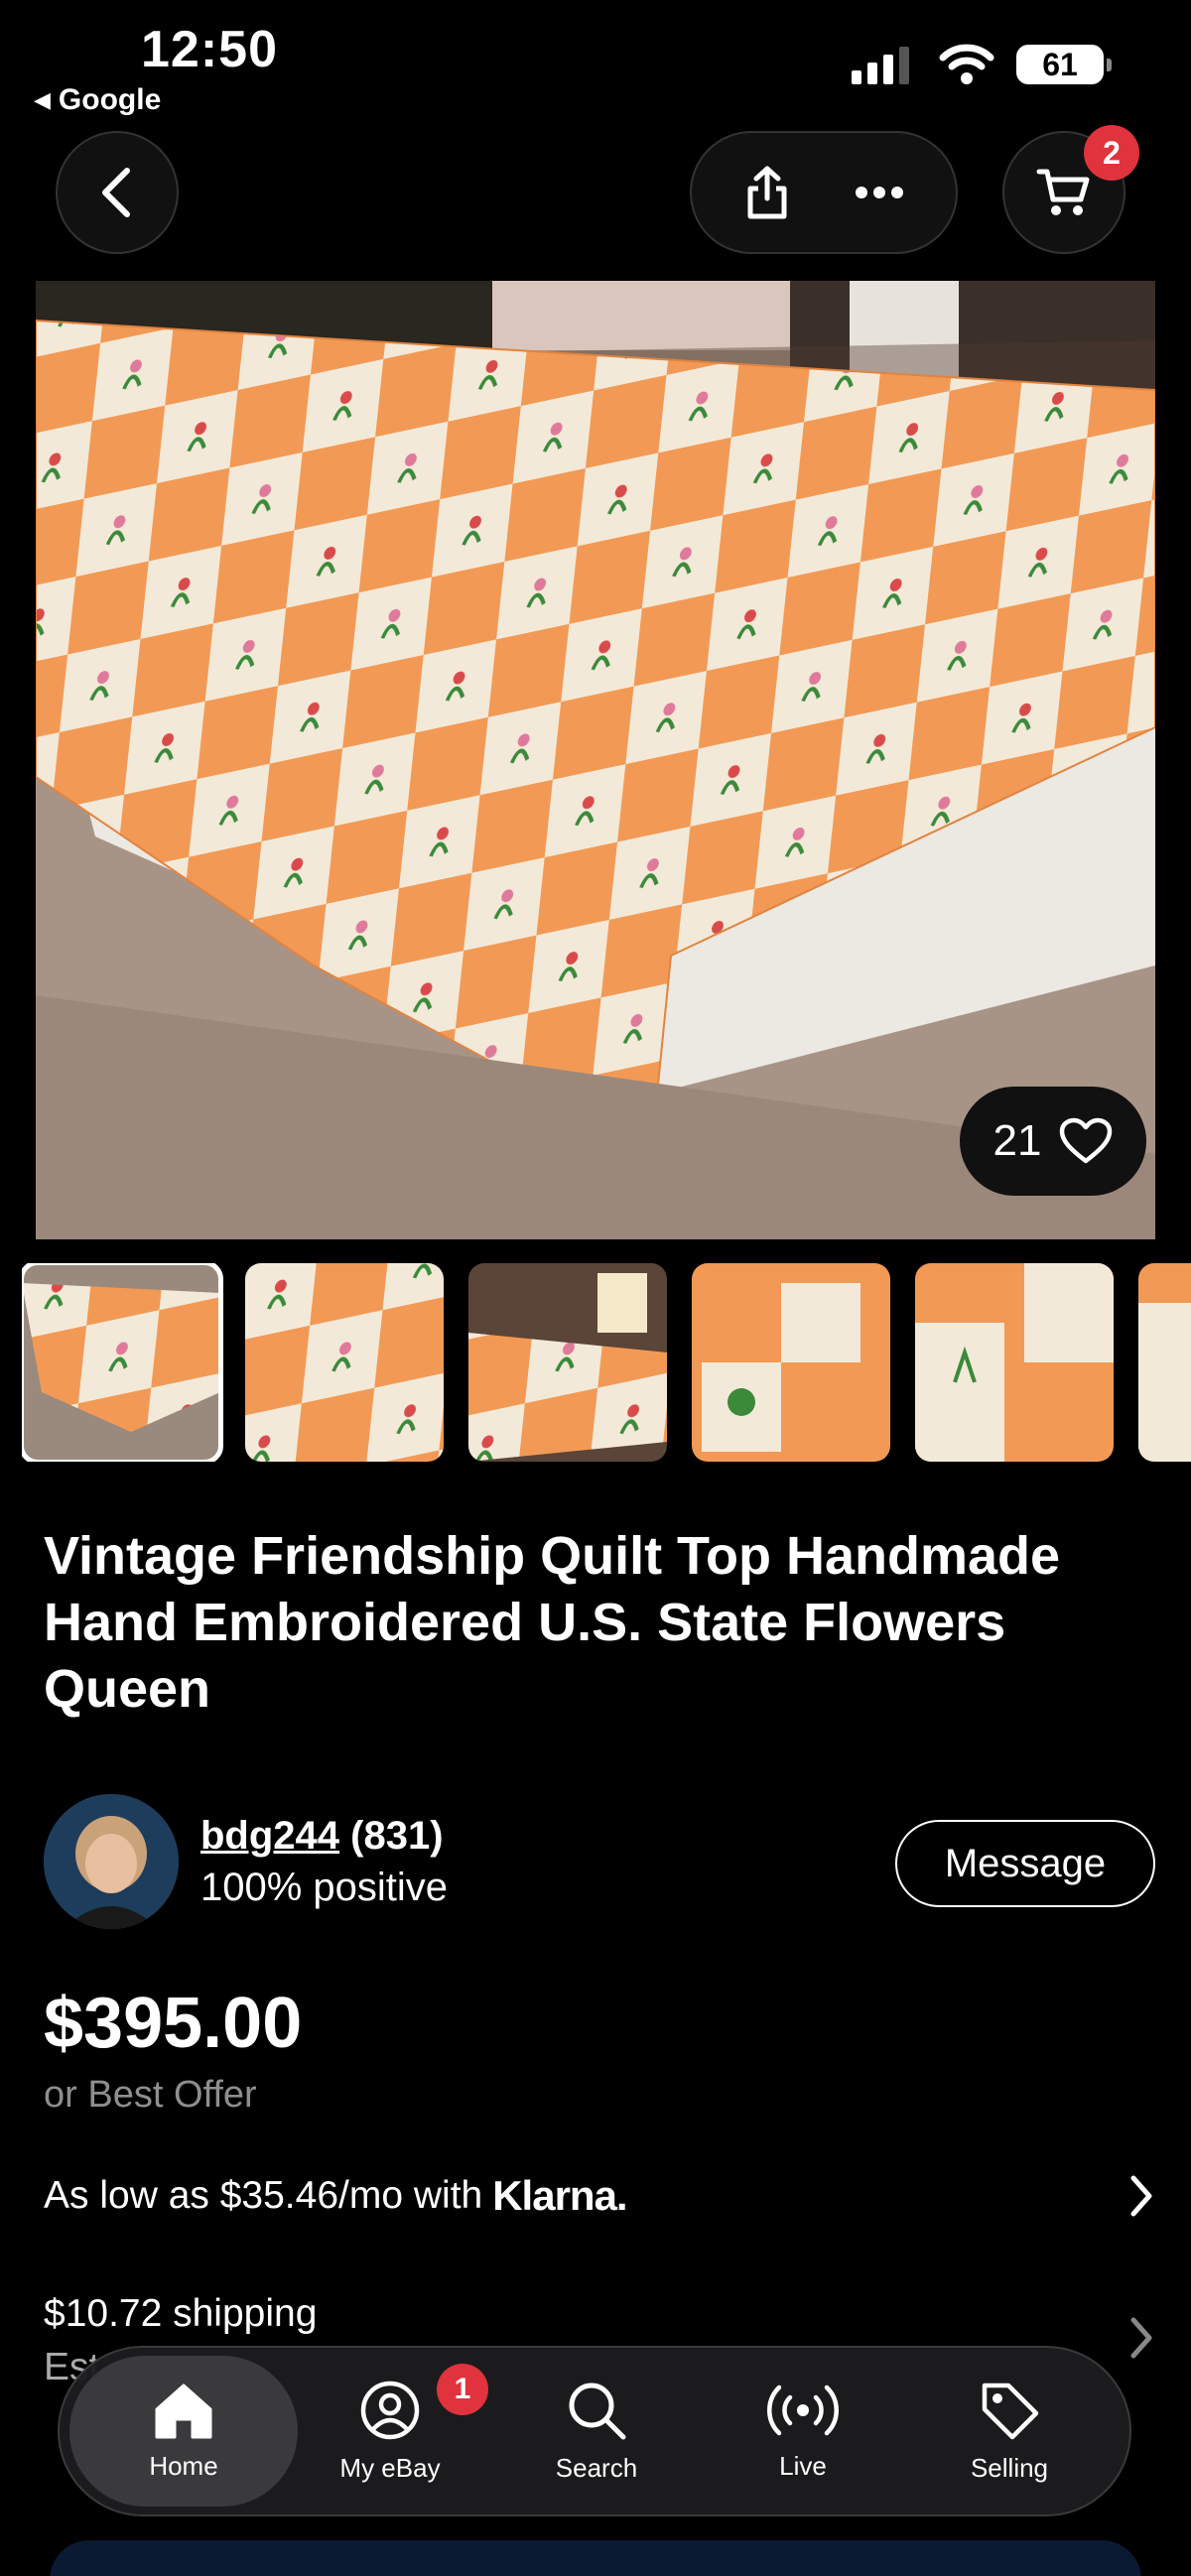  Describe the element at coordinates (595, 2558) in the screenshot. I see `bottom-action-strip` at that location.